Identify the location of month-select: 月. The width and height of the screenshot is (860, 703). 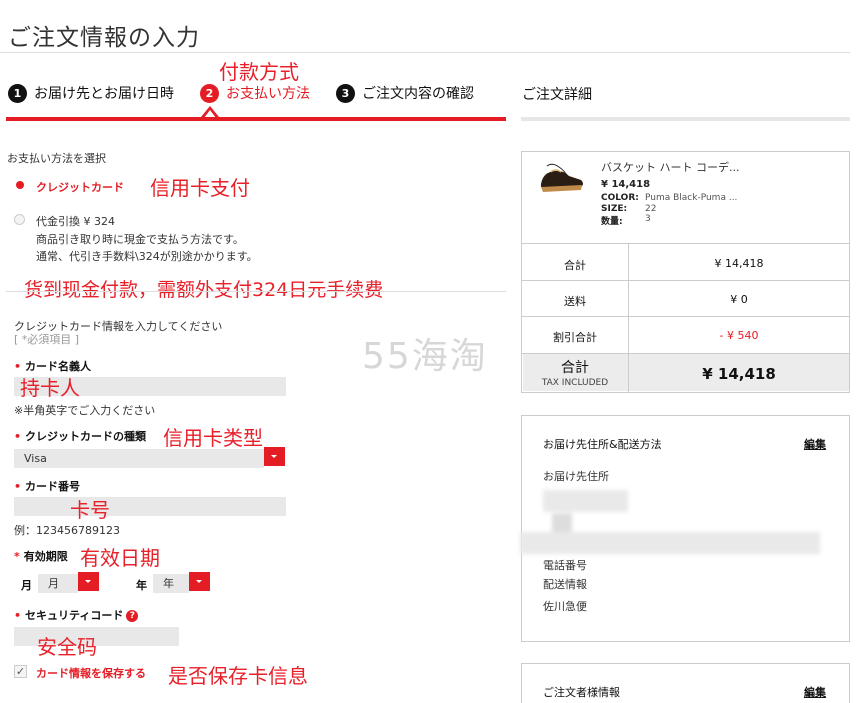
(58, 583).